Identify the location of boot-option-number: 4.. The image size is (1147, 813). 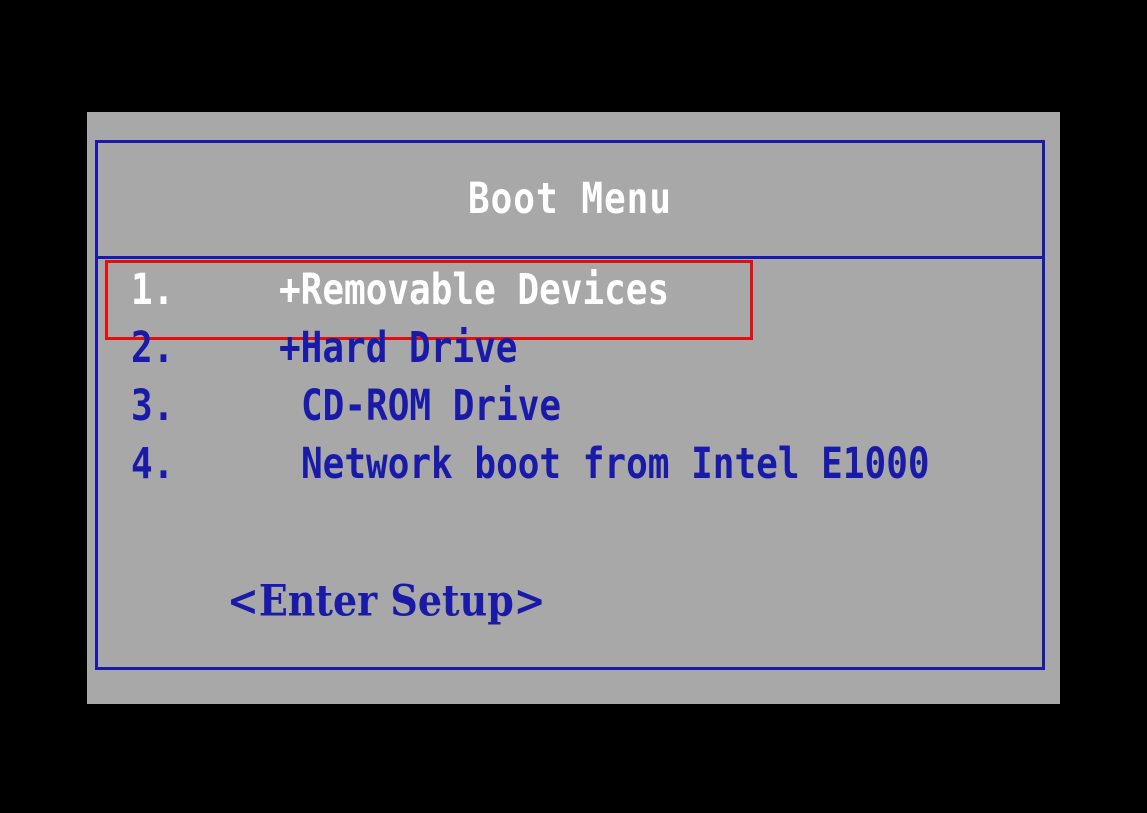
(153, 464).